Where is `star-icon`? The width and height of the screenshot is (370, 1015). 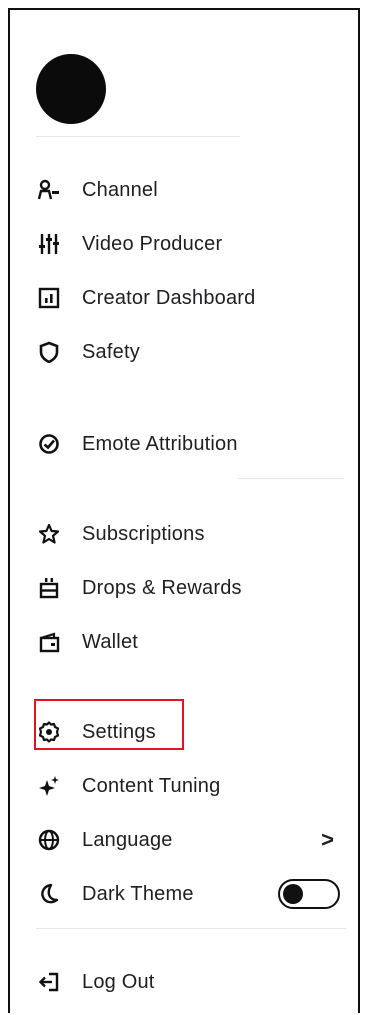 star-icon is located at coordinates (49, 534).